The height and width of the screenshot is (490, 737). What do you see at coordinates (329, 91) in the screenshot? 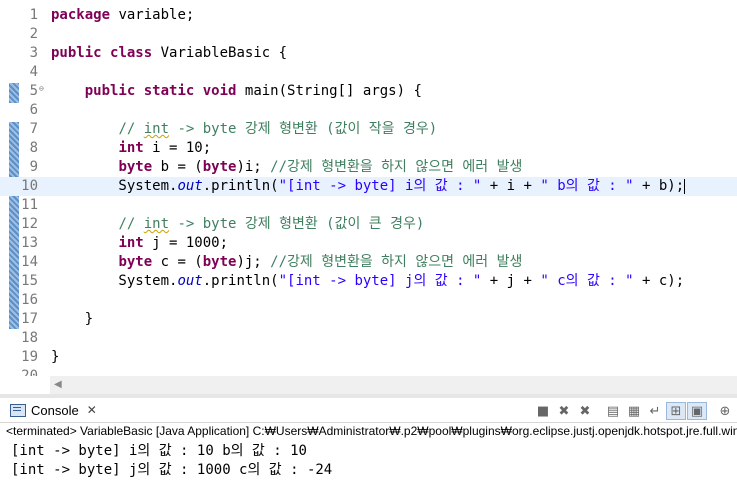
I see `code-text: main(String[] args) {` at bounding box center [329, 91].